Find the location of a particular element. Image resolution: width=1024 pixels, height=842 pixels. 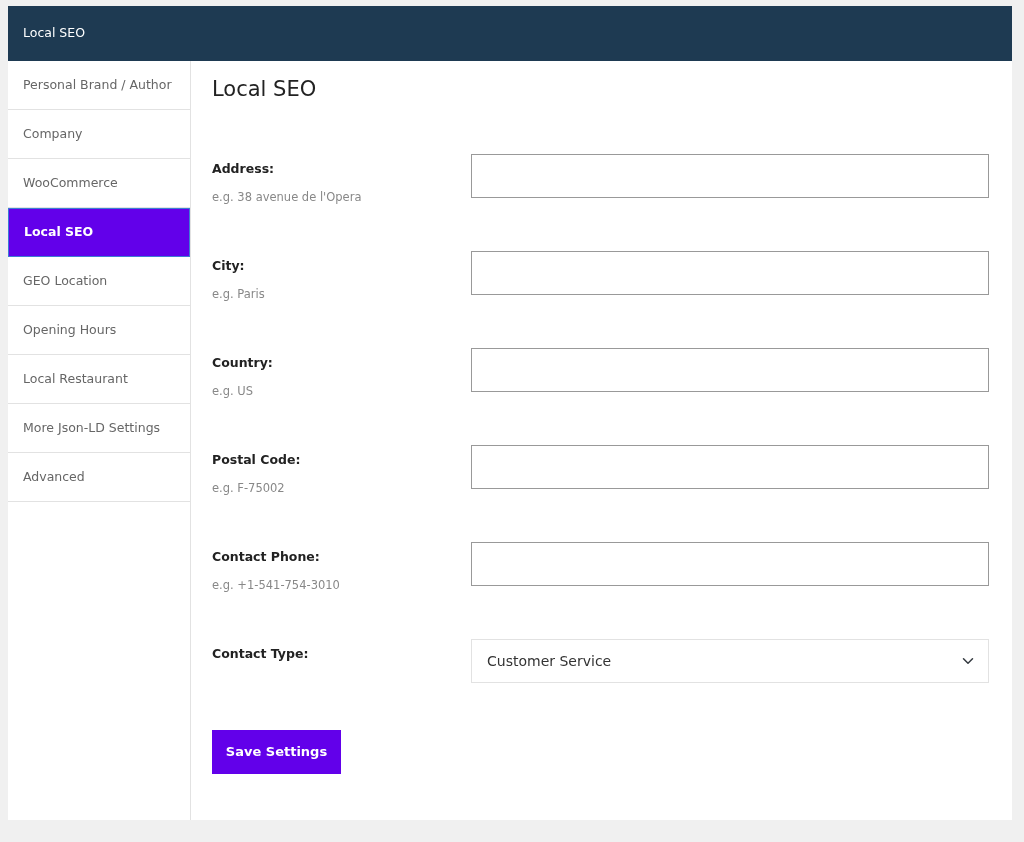

contact-type-select: Customer Service is located at coordinates (730, 661).